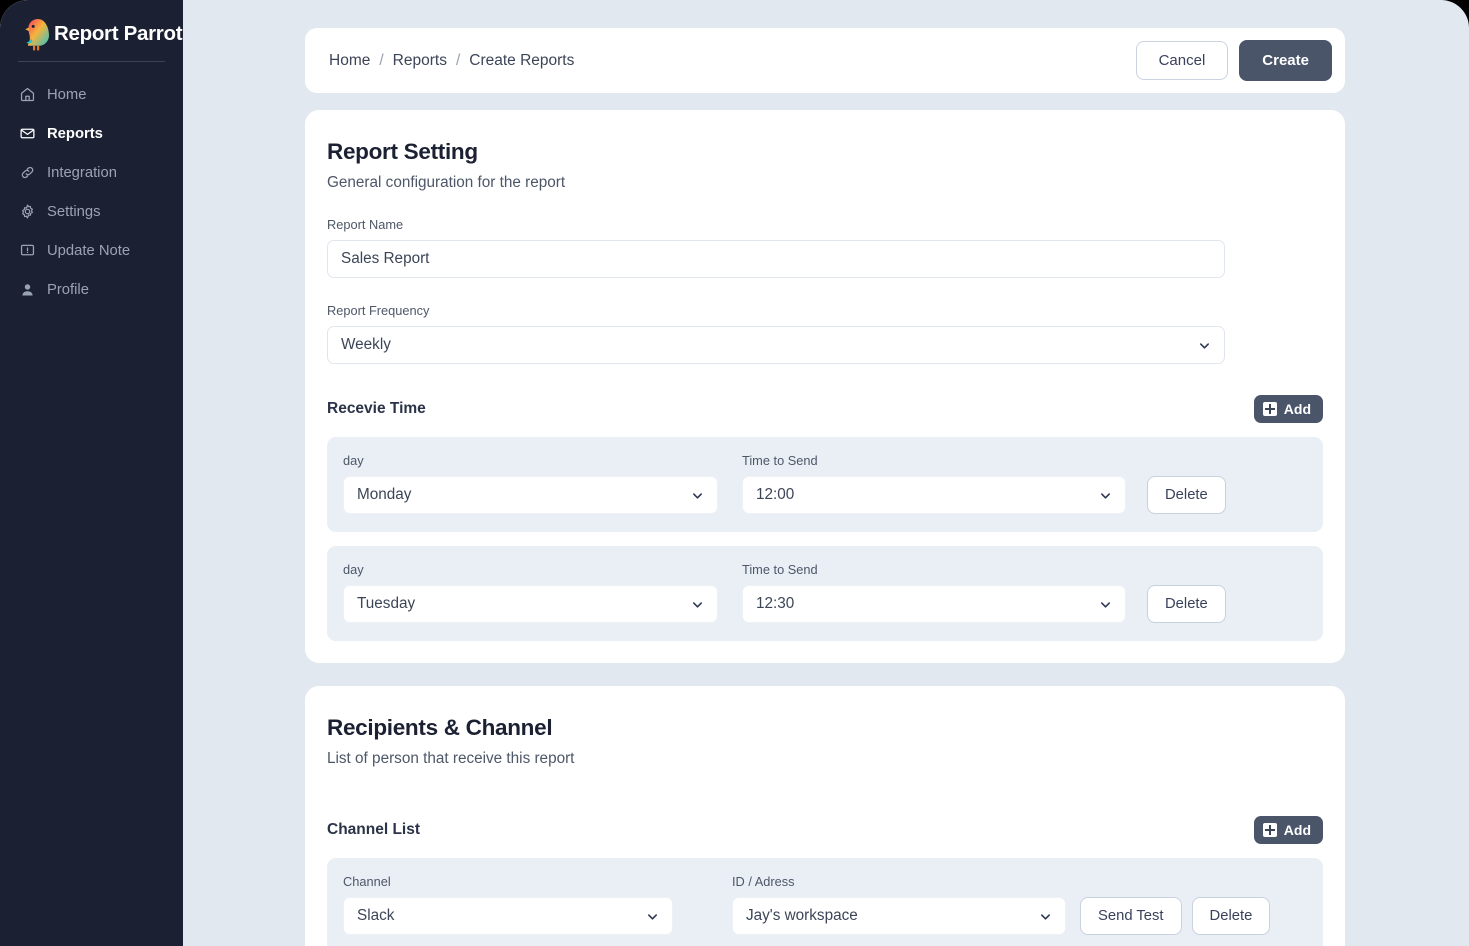  Describe the element at coordinates (68, 289) in the screenshot. I see `sidebar-item-label: Profile` at that location.